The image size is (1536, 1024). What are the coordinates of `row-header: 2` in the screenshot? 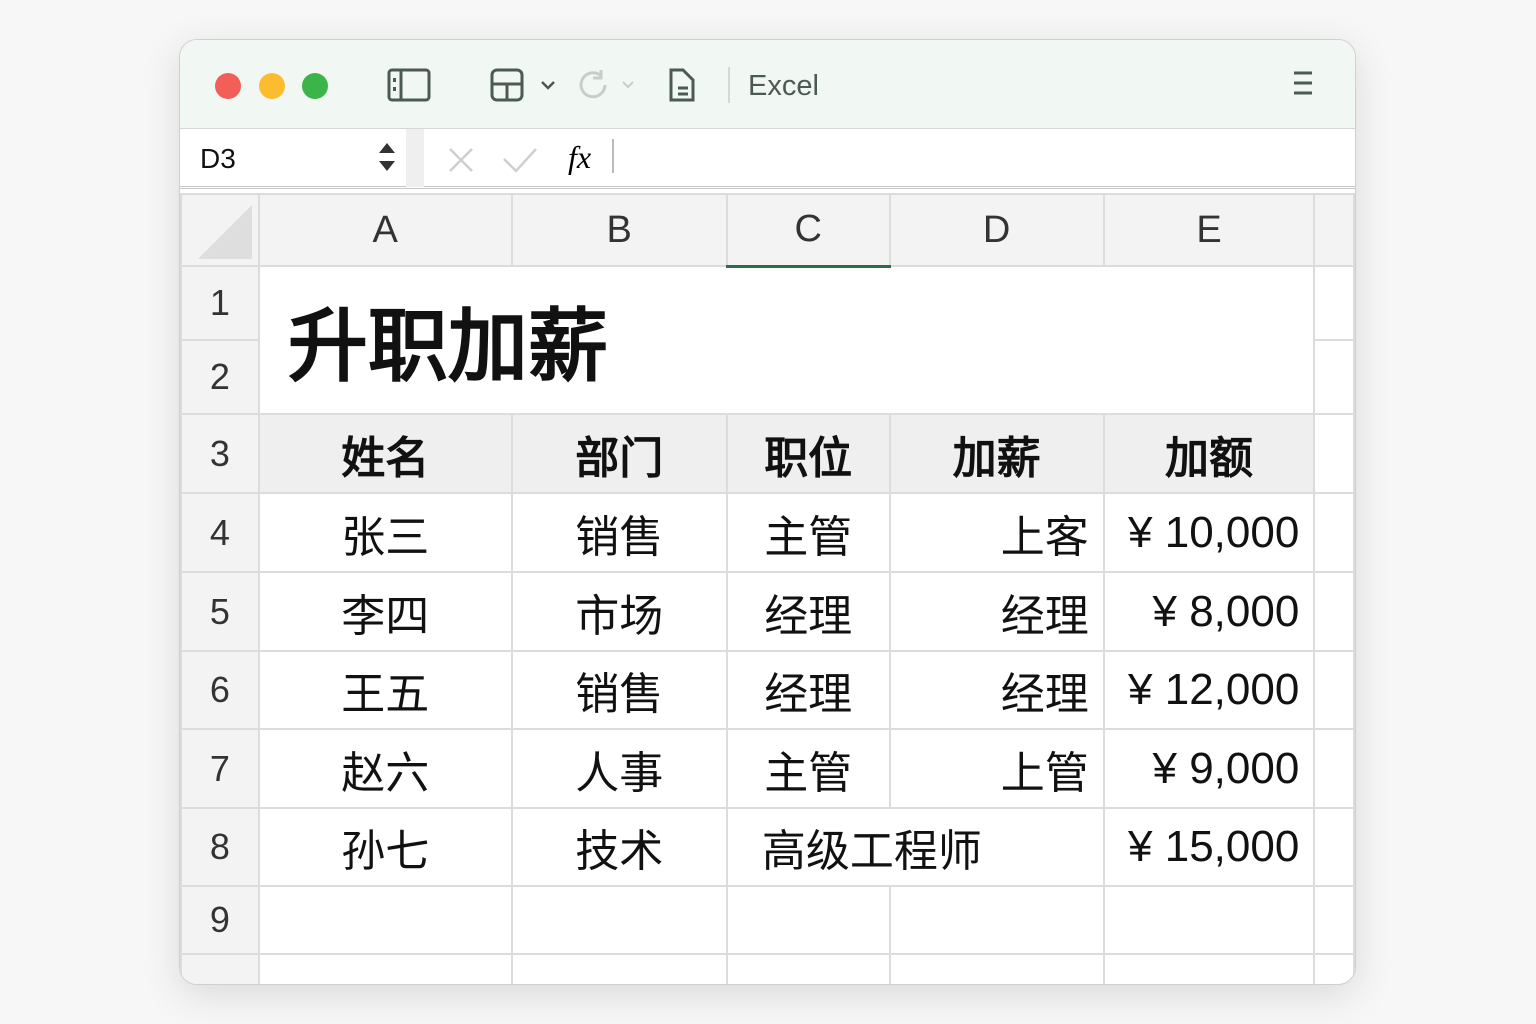 It's located at (220, 377).